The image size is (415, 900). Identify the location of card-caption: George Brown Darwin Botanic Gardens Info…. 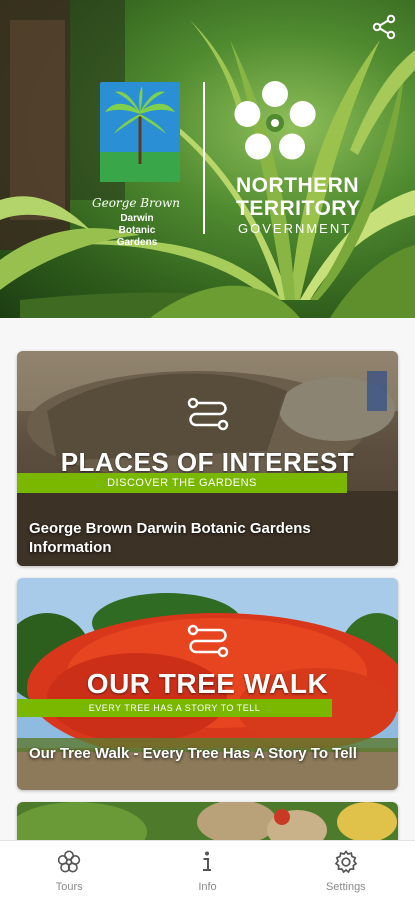
(170, 538).